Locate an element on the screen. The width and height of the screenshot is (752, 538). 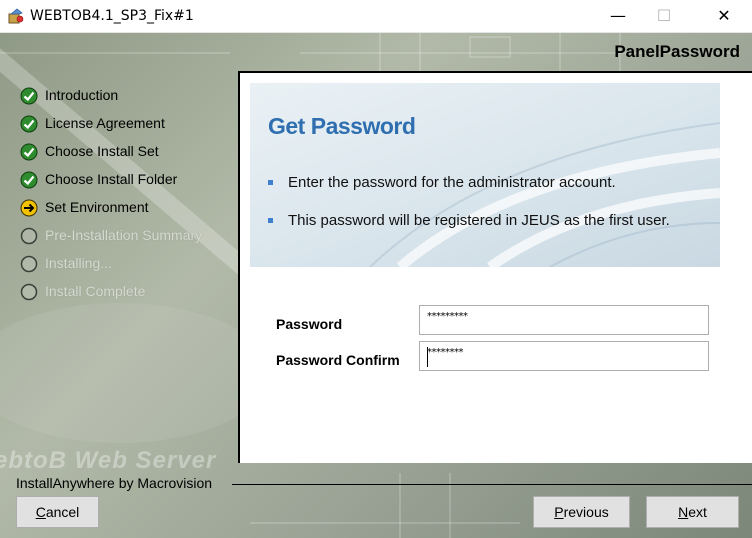
step-label: Pre-Installation Summary is located at coordinates (124, 235).